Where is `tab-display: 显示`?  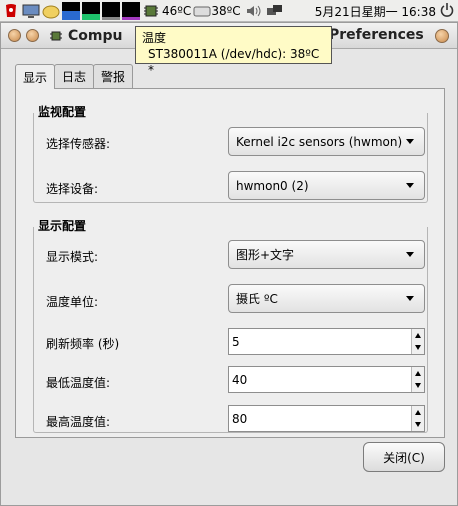
tab-display: 显示 is located at coordinates (35, 76).